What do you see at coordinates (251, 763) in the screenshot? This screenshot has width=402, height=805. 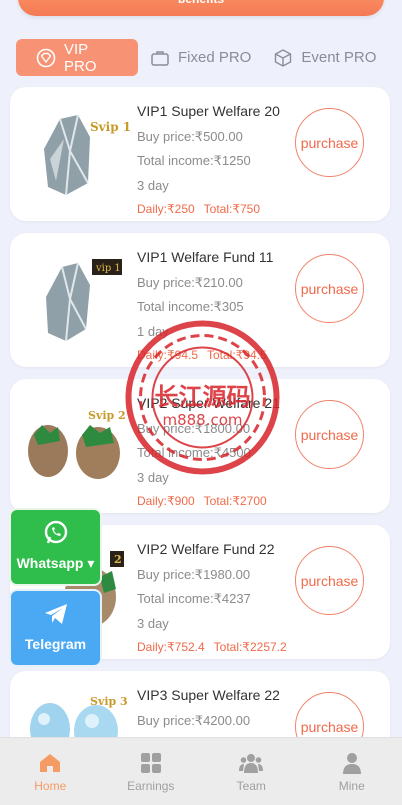 I see `team-icon` at bounding box center [251, 763].